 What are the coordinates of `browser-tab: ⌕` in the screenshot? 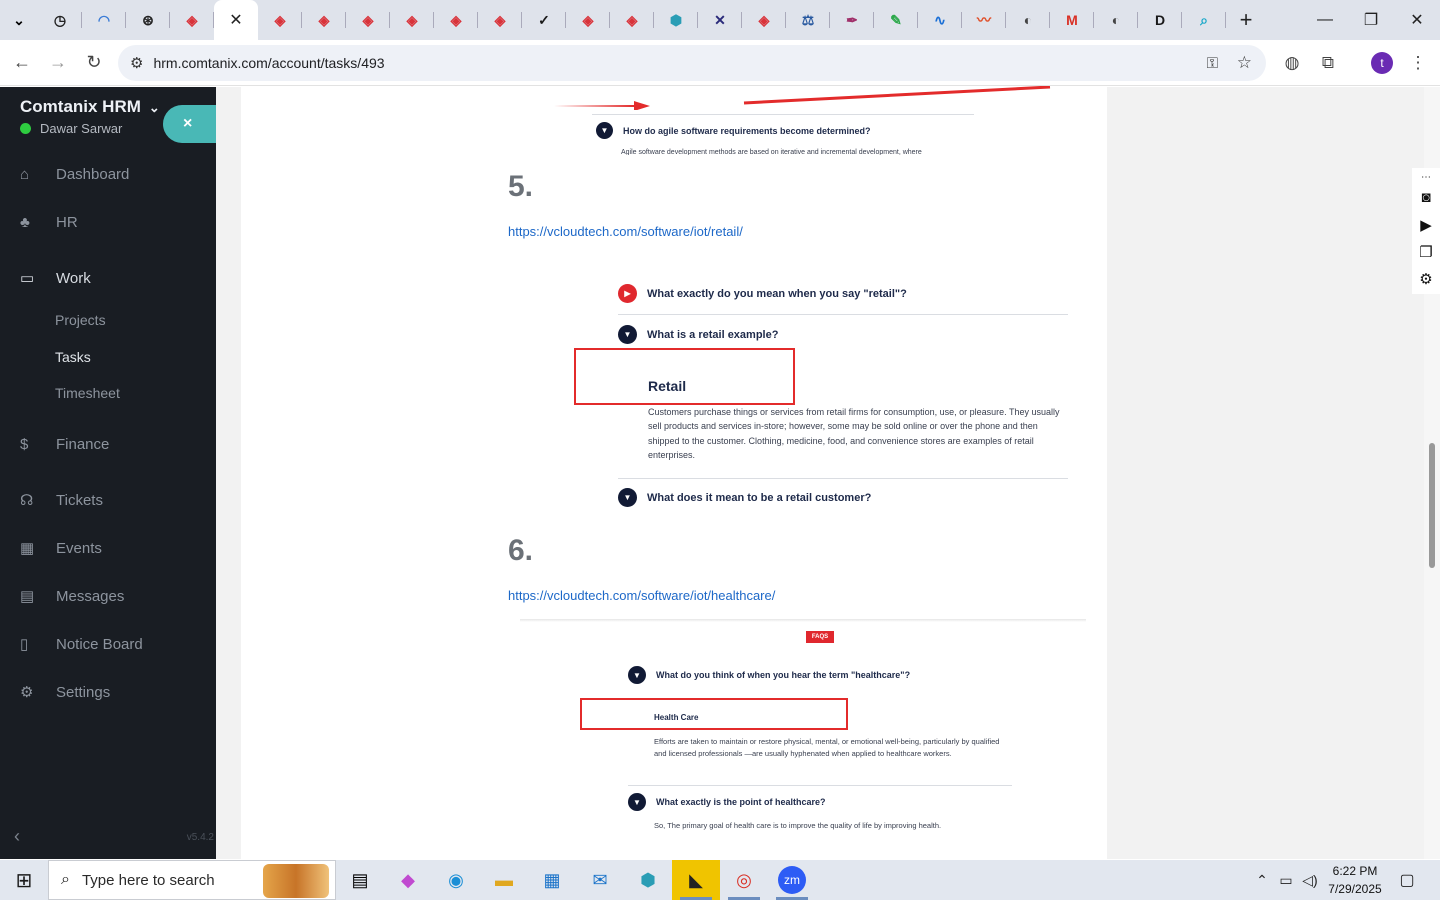 It's located at (1204, 20).